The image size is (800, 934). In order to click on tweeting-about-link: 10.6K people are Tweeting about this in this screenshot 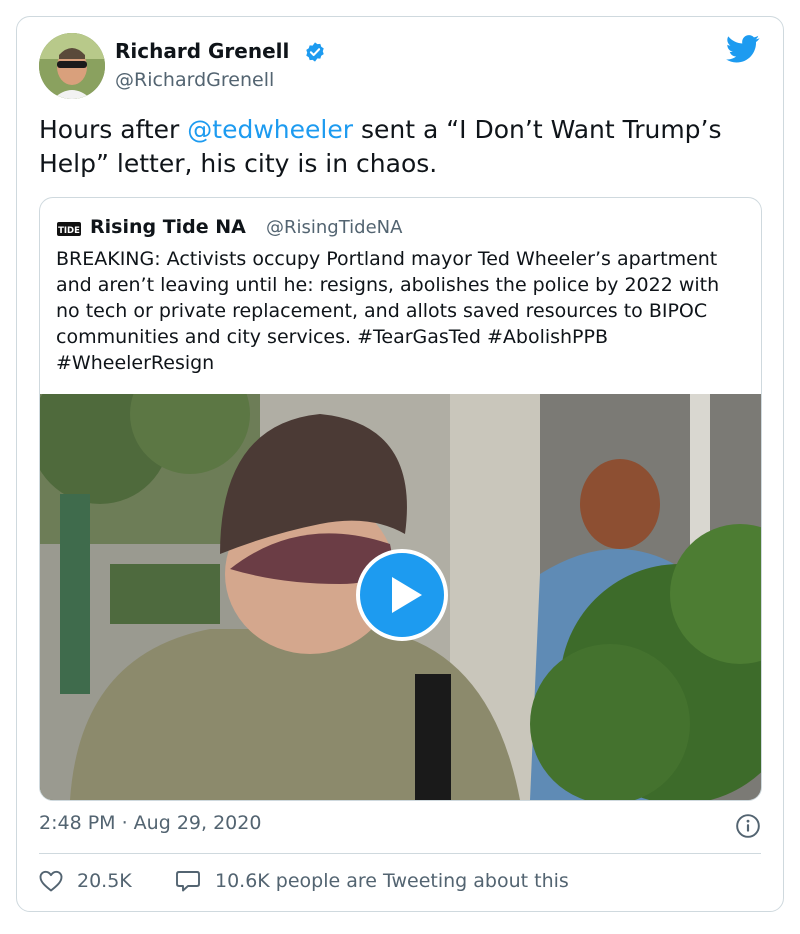, I will do `click(372, 881)`.